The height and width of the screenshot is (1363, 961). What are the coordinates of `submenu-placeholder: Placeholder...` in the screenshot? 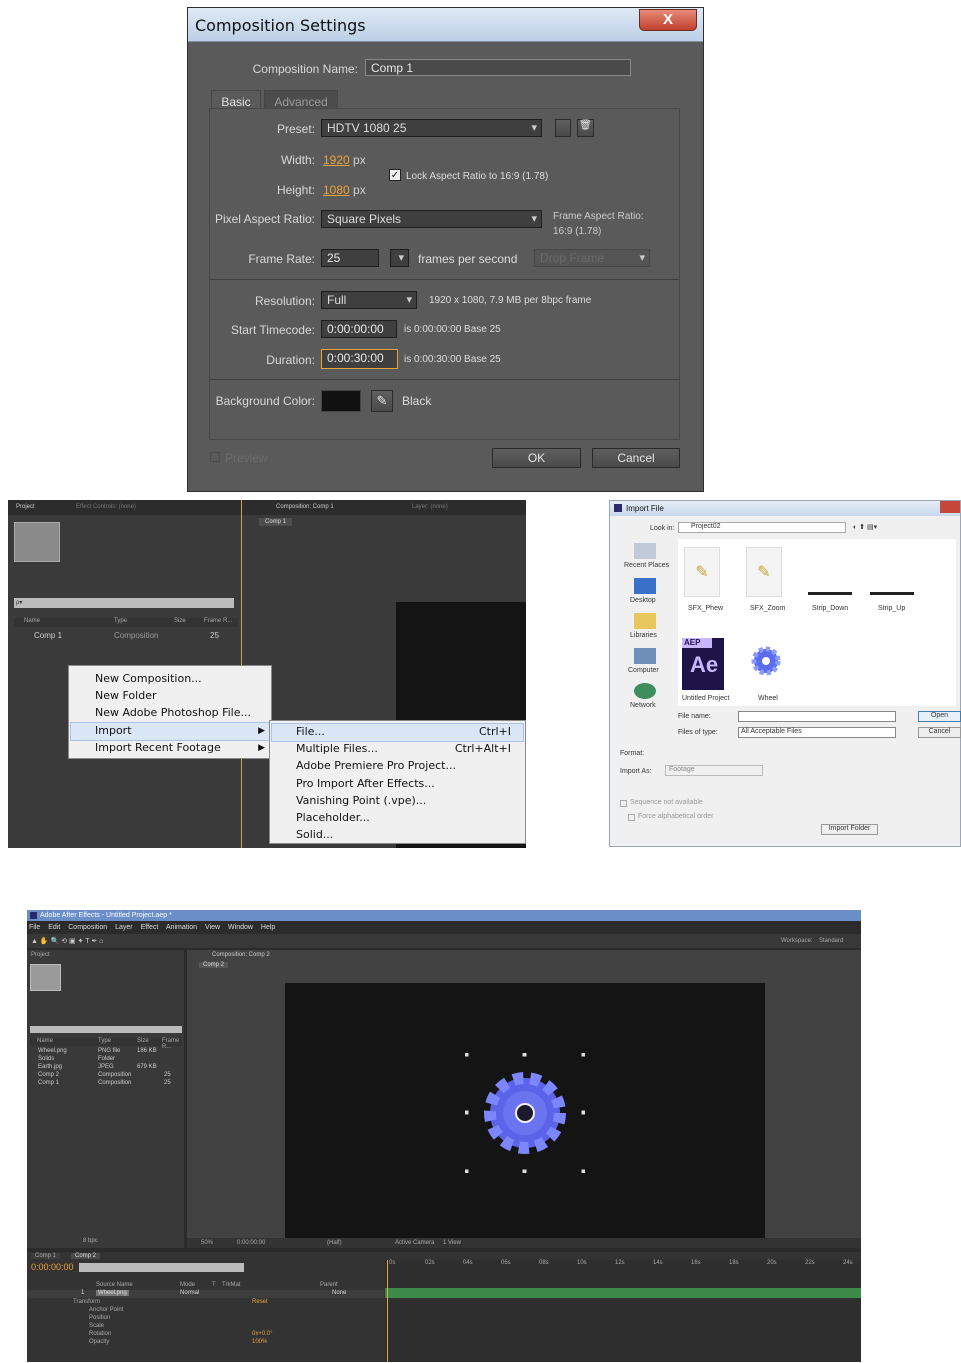 It's located at (333, 817).